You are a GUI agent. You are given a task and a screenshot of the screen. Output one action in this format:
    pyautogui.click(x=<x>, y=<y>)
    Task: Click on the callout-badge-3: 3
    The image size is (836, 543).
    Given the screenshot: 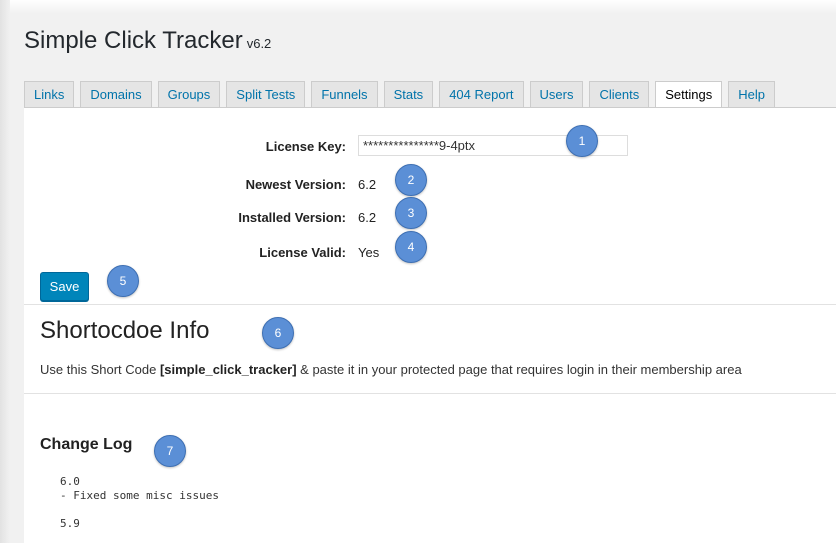 What is the action you would take?
    pyautogui.click(x=411, y=213)
    